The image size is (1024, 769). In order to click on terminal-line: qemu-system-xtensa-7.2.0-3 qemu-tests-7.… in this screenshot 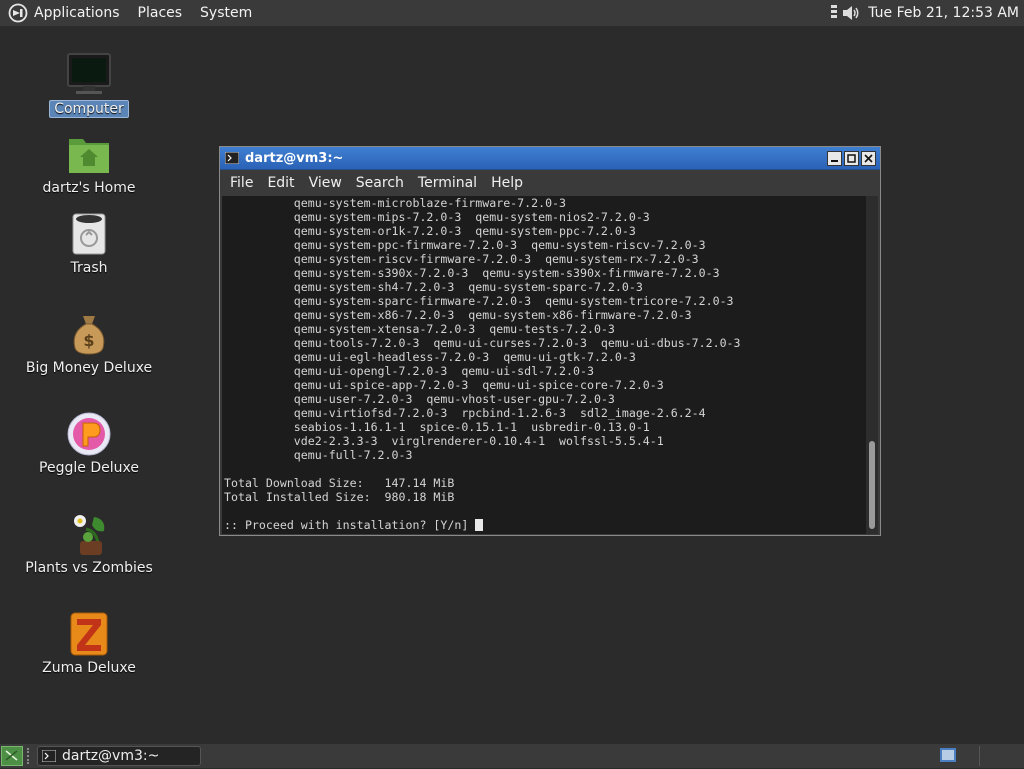, I will do `click(545, 329)`.